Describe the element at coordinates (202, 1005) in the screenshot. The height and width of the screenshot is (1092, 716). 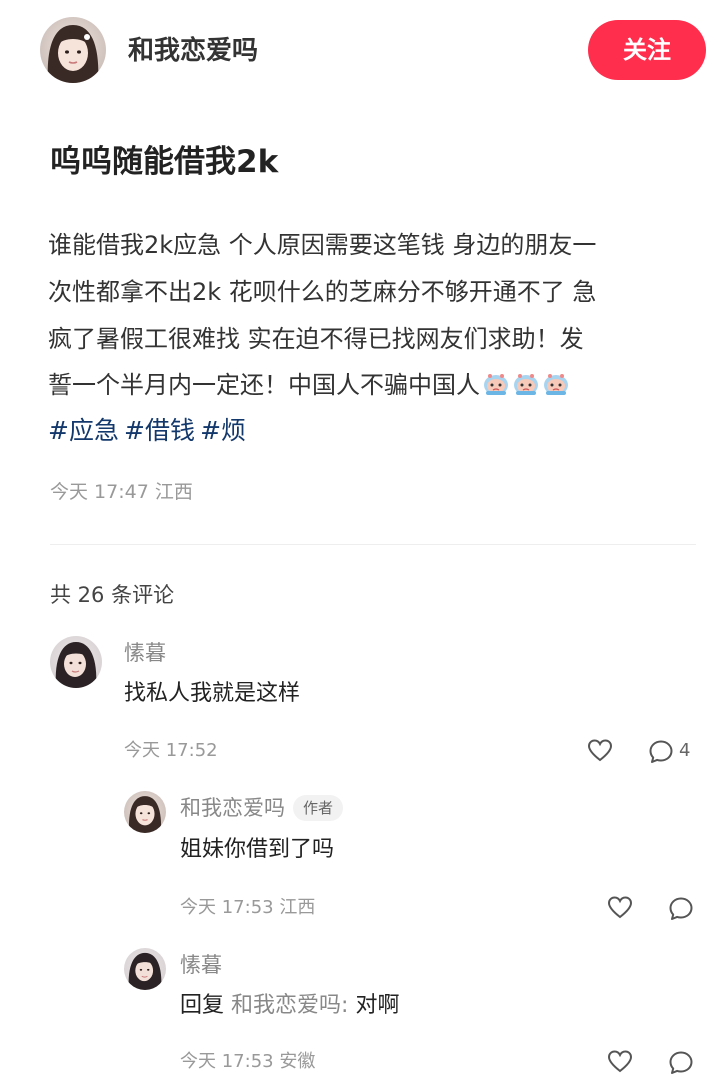
I see `reply-prefix: 回复` at that location.